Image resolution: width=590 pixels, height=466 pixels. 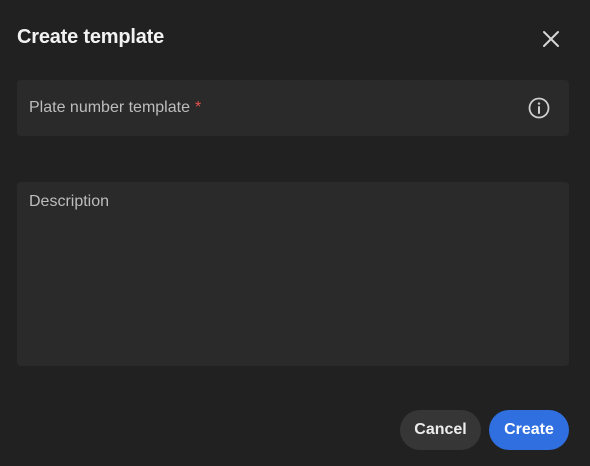 What do you see at coordinates (91, 37) in the screenshot?
I see `dialog-title: Create template` at bounding box center [91, 37].